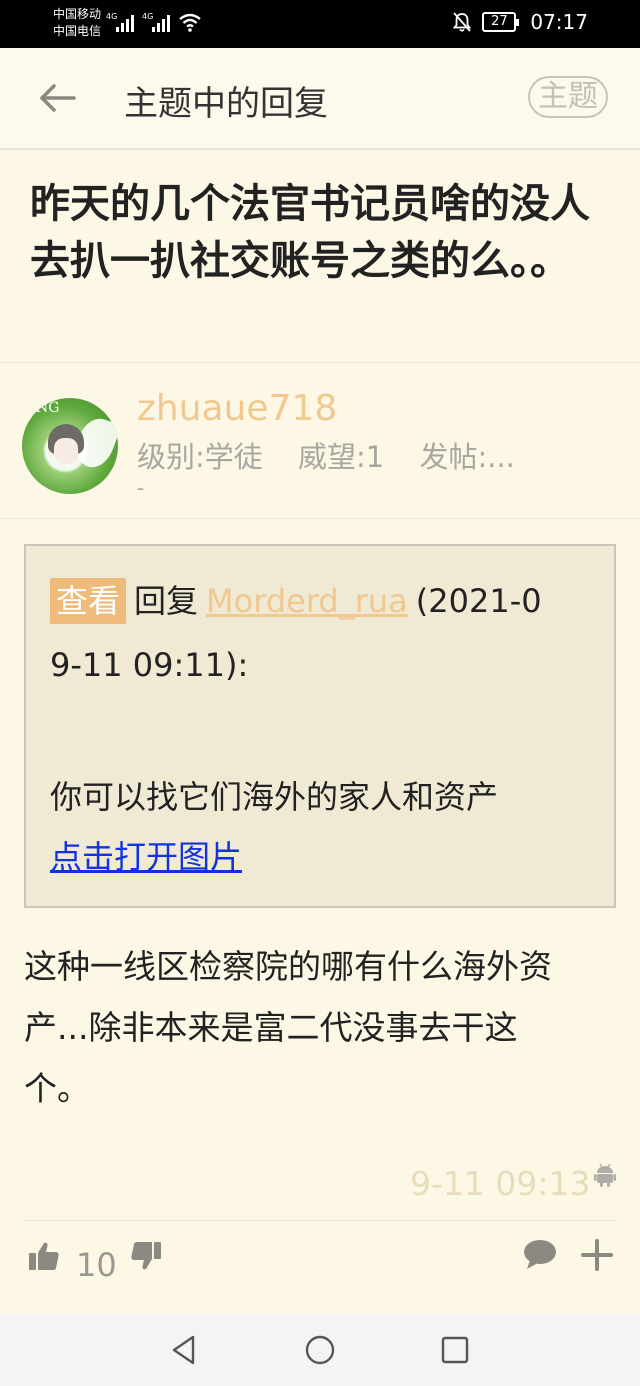 The image size is (640, 1386). What do you see at coordinates (149, 665) in the screenshot?
I see `quote-date-2: 9-11 09:11):` at bounding box center [149, 665].